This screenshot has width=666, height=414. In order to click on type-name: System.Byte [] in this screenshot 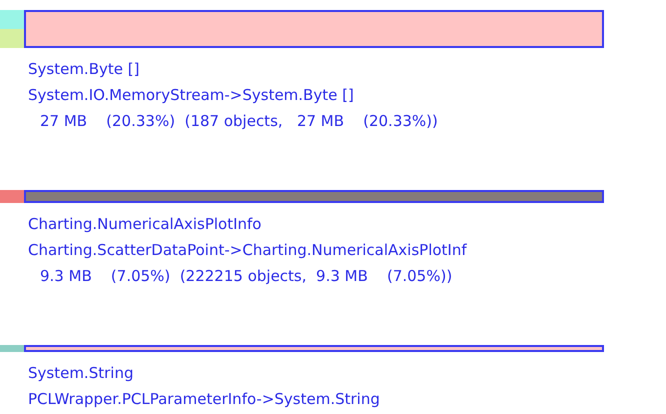, I will do `click(84, 69)`.